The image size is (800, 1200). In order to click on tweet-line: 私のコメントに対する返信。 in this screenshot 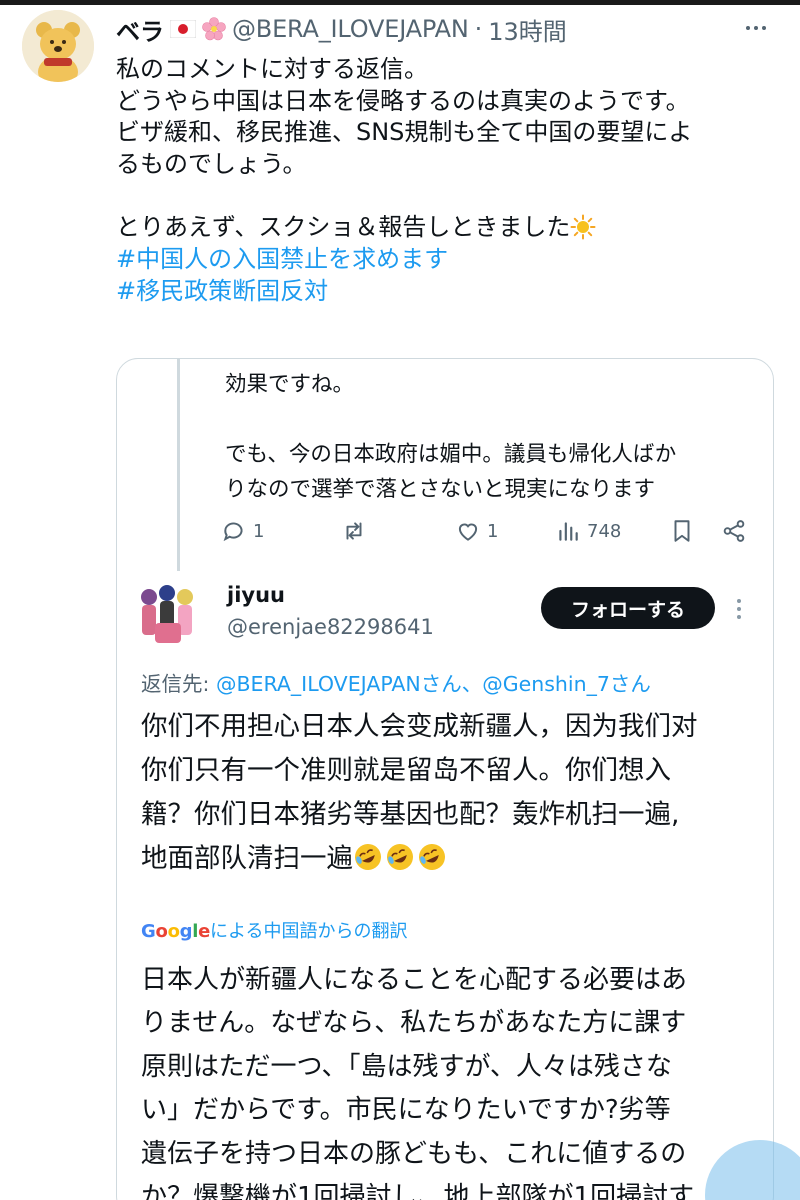, I will do `click(272, 69)`.